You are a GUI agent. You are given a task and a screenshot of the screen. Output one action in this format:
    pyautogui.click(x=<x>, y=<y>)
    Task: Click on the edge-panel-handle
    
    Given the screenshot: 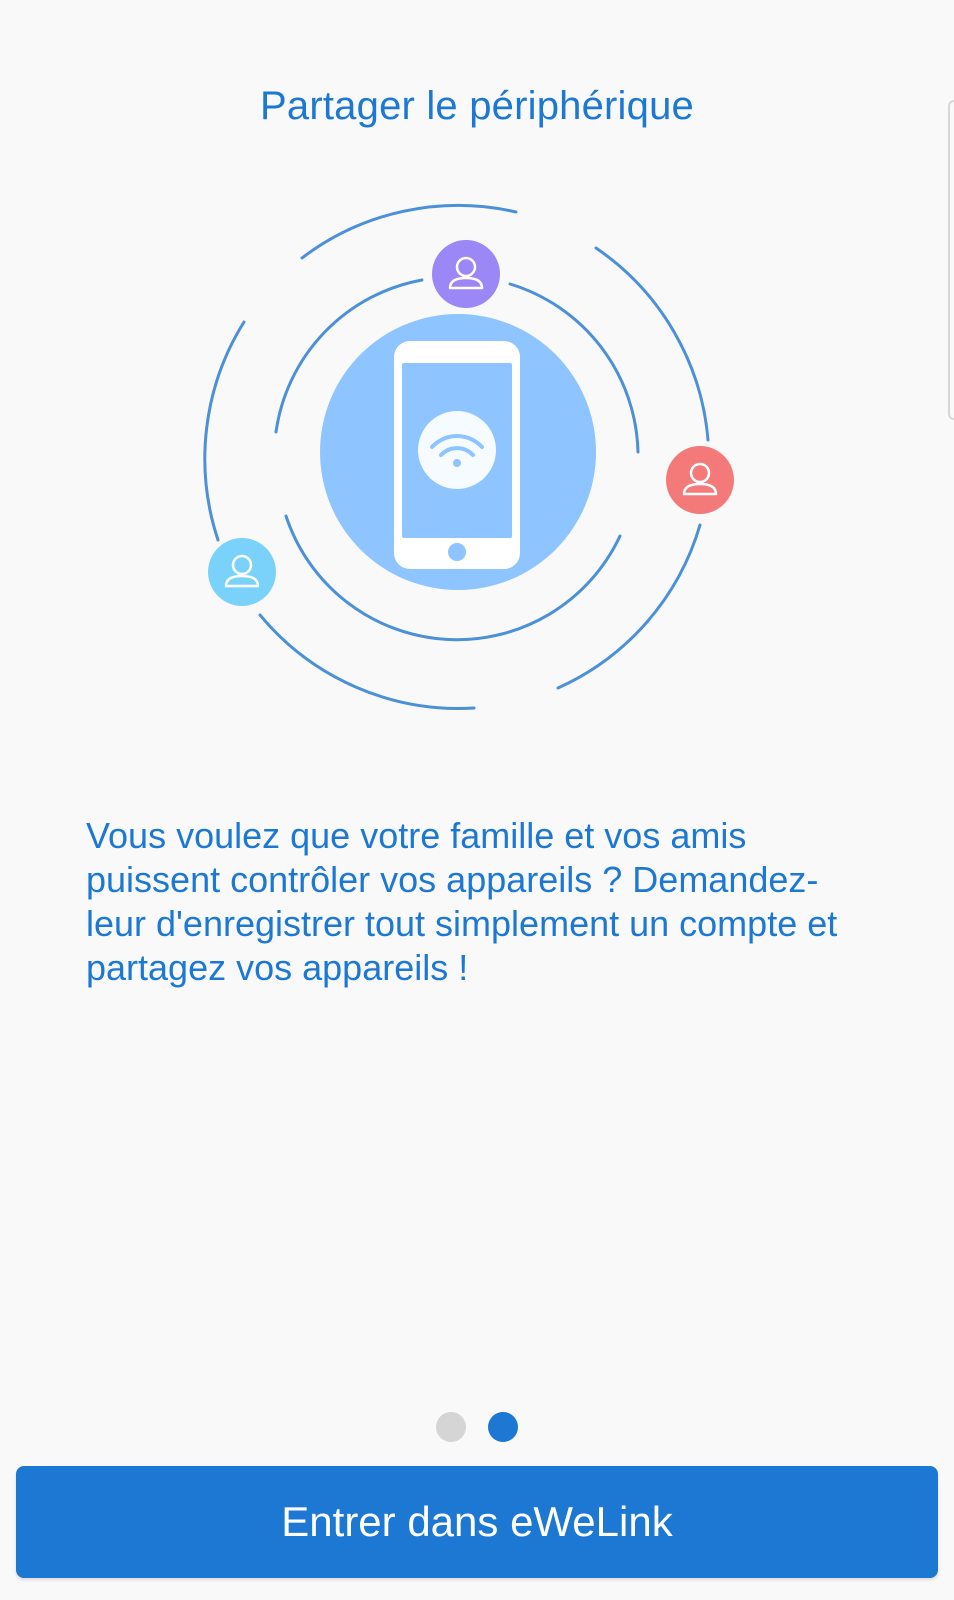 What is the action you would take?
    pyautogui.click(x=951, y=260)
    